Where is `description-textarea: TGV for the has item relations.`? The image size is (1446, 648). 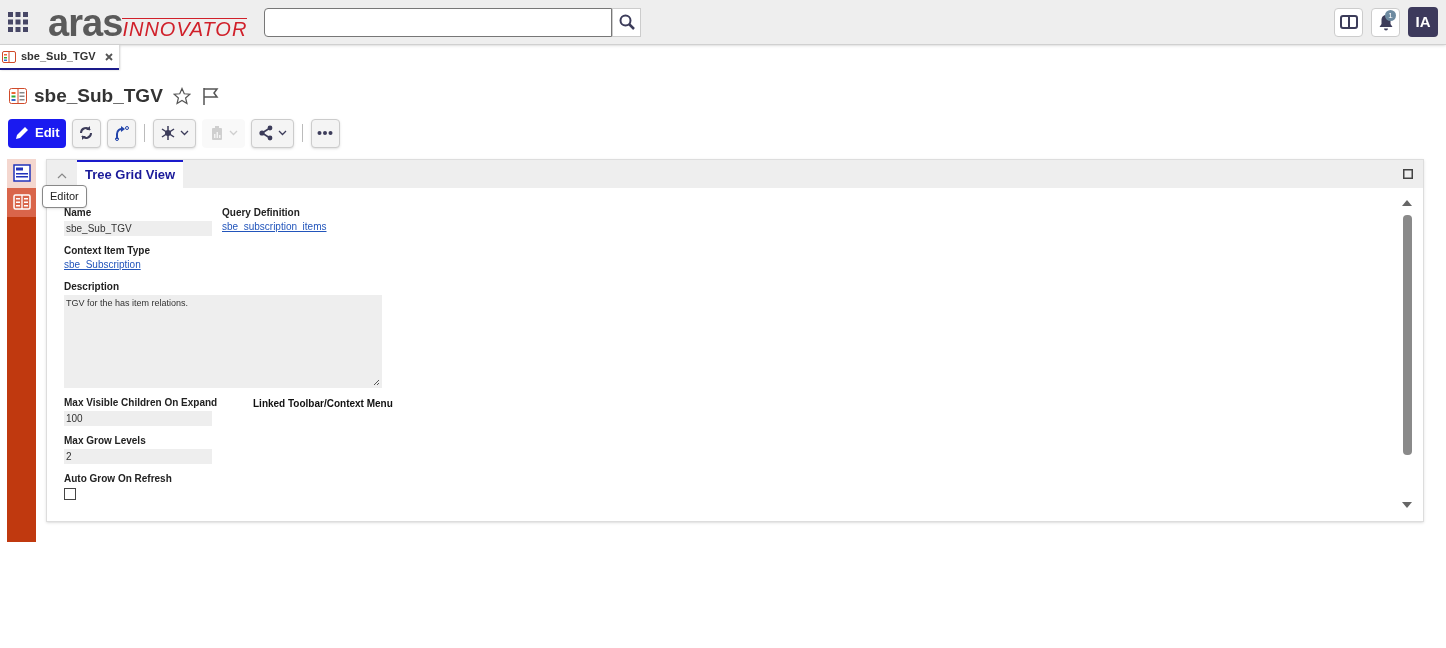
description-textarea: TGV for the has item relations. is located at coordinates (223, 341).